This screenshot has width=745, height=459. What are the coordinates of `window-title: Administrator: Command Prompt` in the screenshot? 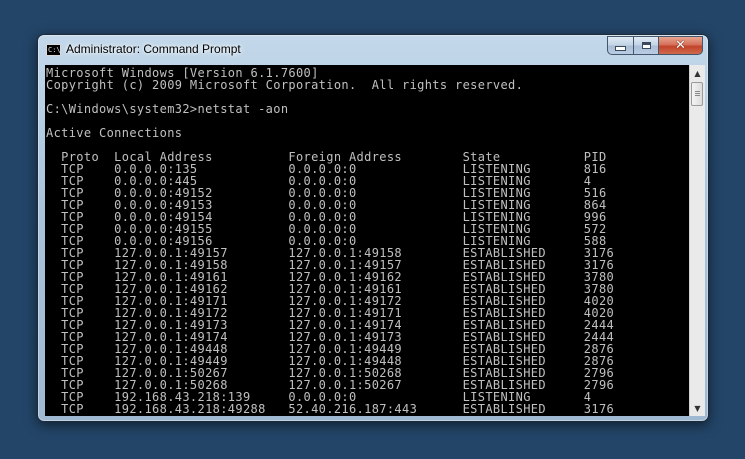 It's located at (153, 49).